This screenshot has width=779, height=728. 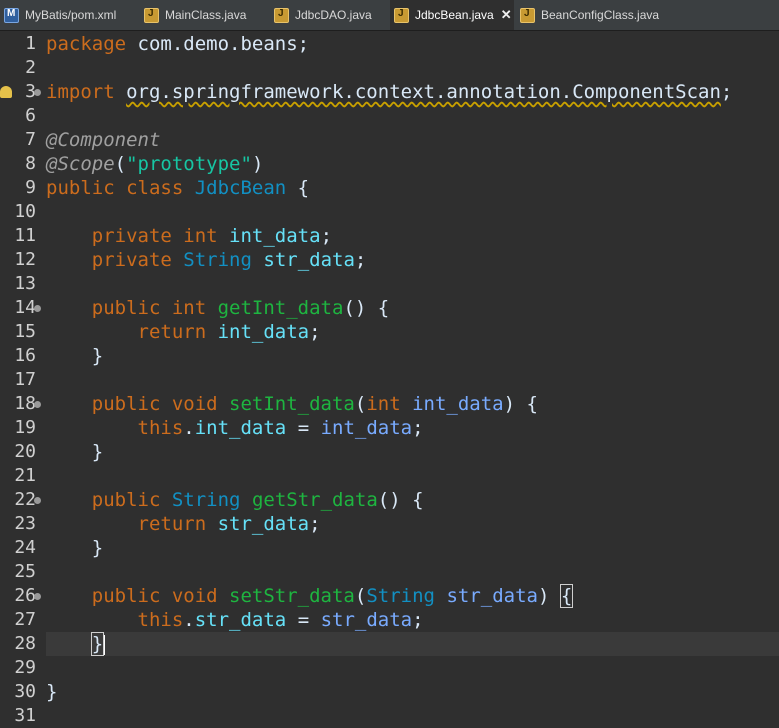 I want to click on code-line: public class JdbcBean {, so click(x=177, y=188).